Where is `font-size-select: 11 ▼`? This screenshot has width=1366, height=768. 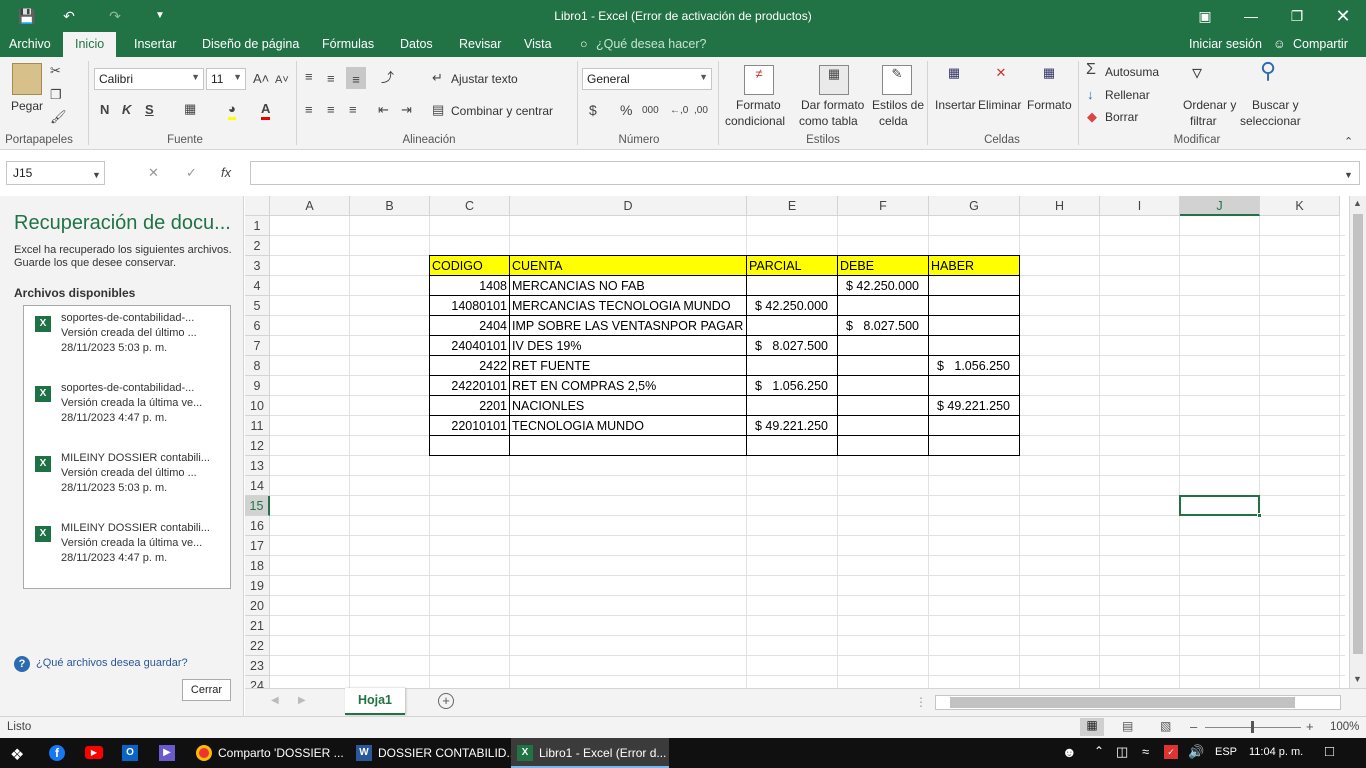
font-size-select: 11 ▼ is located at coordinates (226, 79).